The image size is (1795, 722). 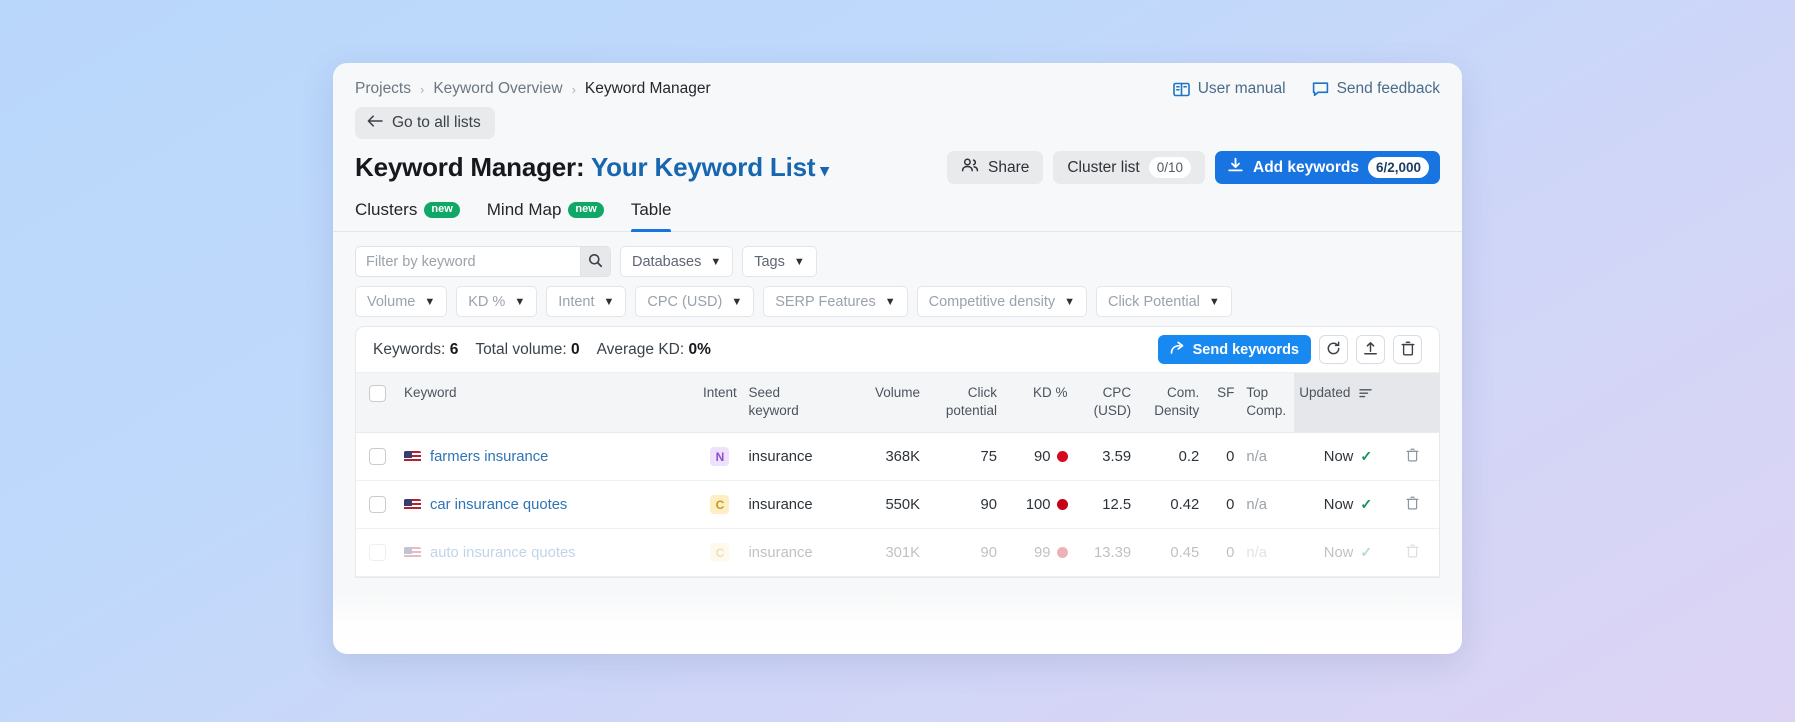 I want to click on column-header-cpc: CPC (USD), so click(x=1100, y=403).